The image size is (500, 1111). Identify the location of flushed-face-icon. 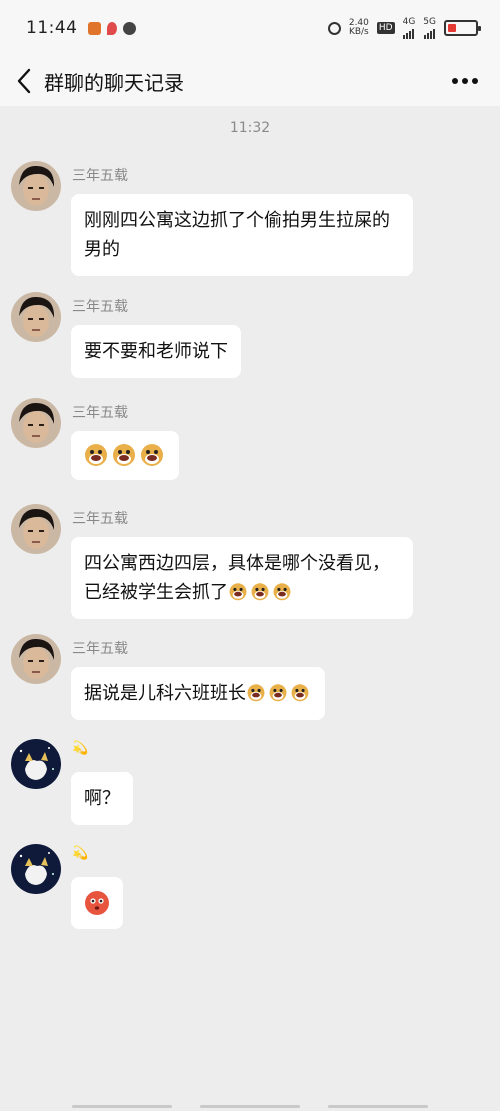
(97, 903).